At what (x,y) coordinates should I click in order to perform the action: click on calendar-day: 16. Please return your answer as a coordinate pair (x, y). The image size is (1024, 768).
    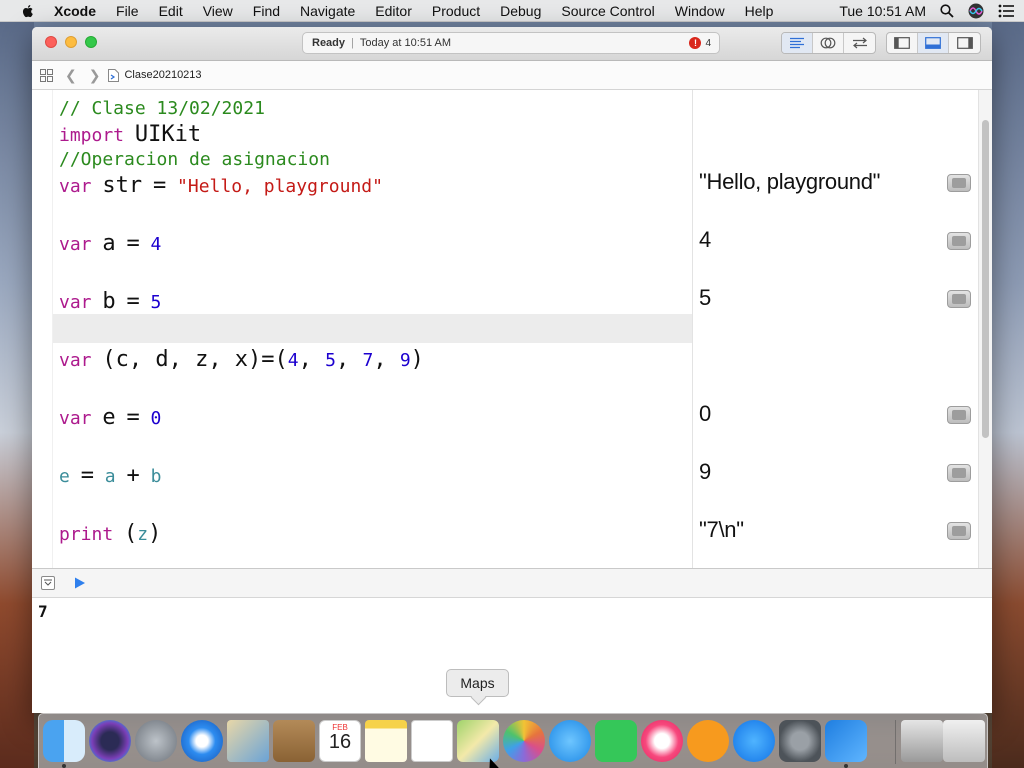
    Looking at the image, I should click on (340, 742).